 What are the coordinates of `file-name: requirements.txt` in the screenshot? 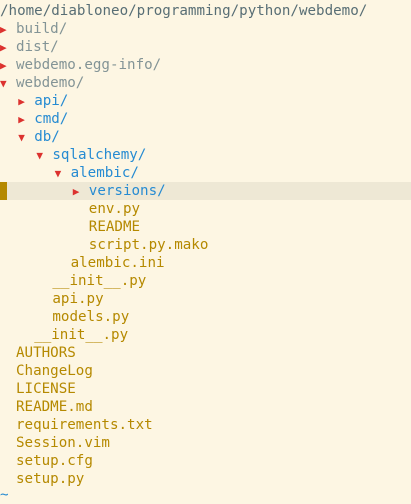 It's located at (84, 425).